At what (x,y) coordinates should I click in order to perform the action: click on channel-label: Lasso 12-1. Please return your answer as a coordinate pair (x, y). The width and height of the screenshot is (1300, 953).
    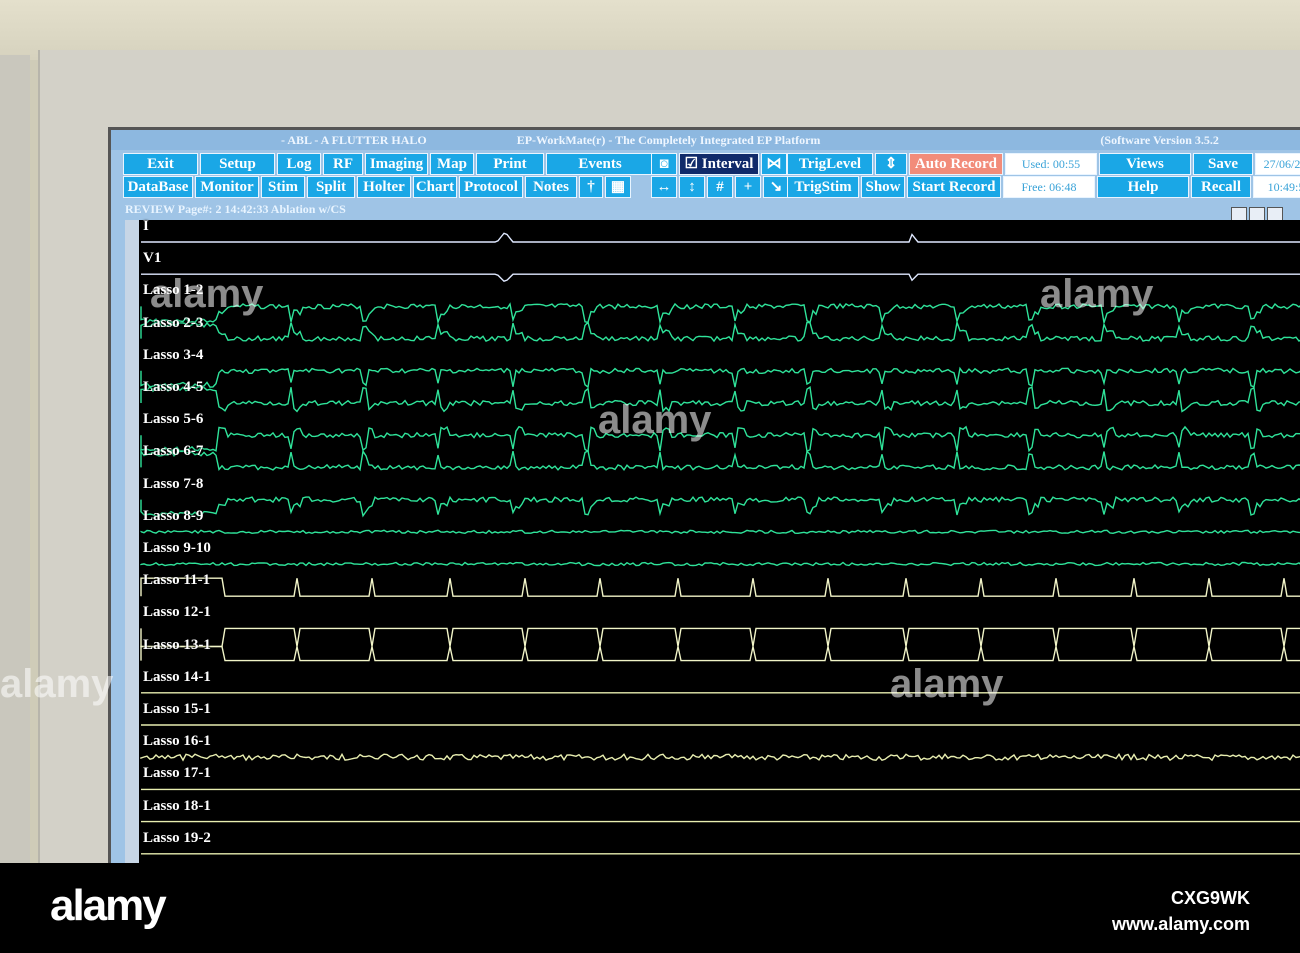
    Looking at the image, I should click on (177, 612).